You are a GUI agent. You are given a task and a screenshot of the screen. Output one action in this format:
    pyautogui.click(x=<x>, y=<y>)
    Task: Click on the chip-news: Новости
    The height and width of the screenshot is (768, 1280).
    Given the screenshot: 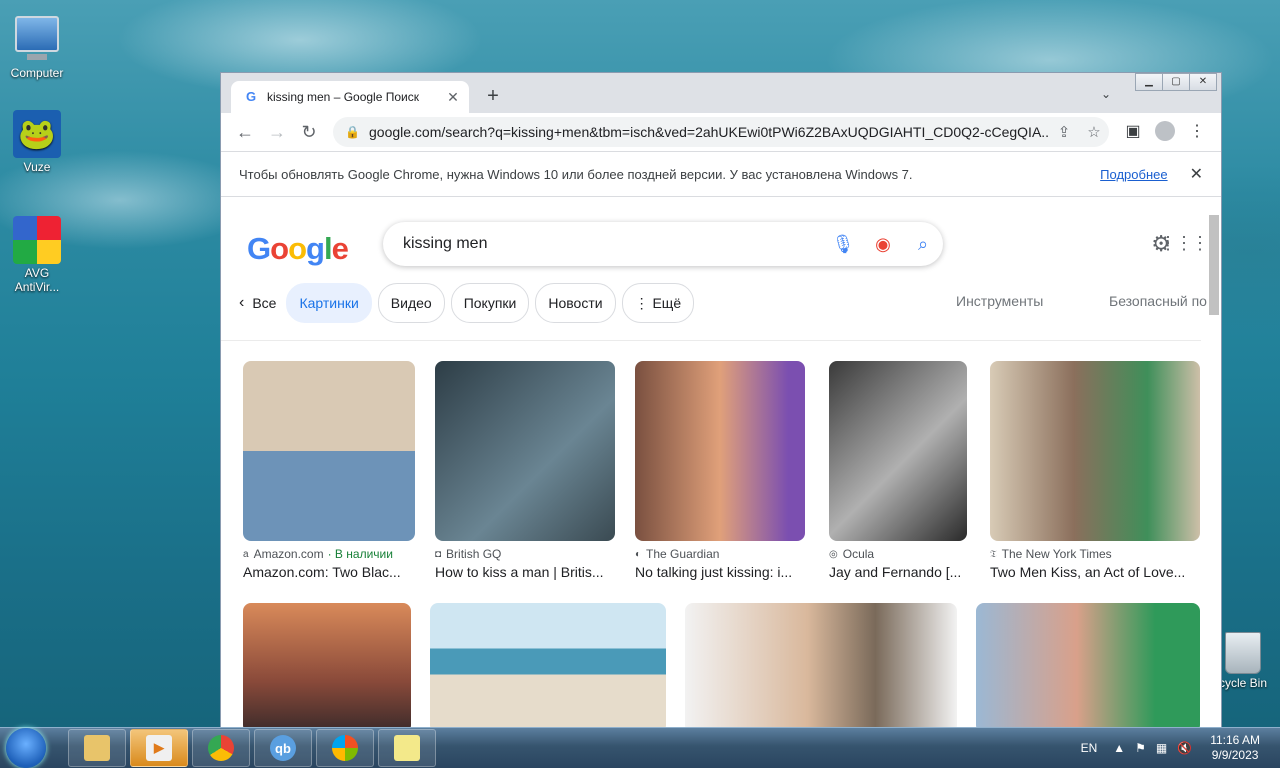 What is the action you would take?
    pyautogui.click(x=575, y=303)
    